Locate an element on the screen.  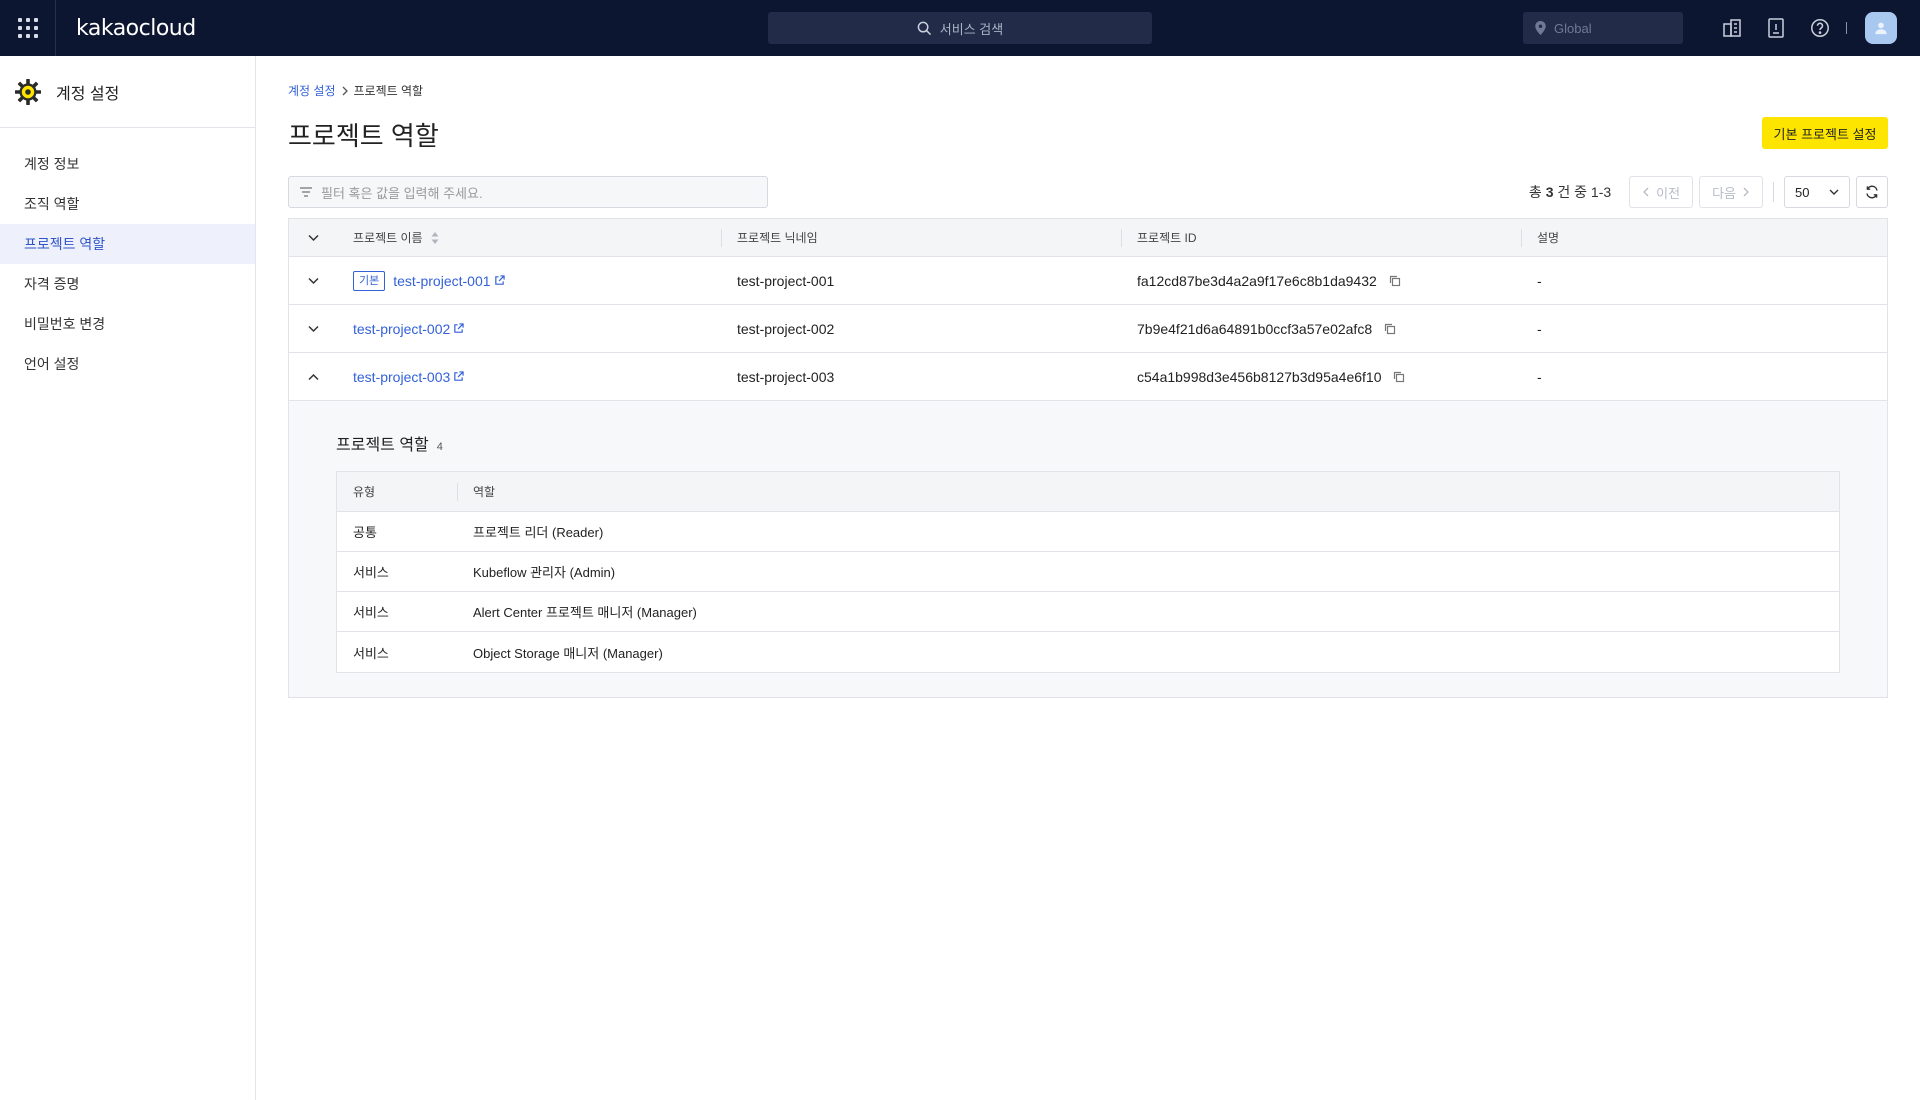
user-avatar is located at coordinates (1881, 28).